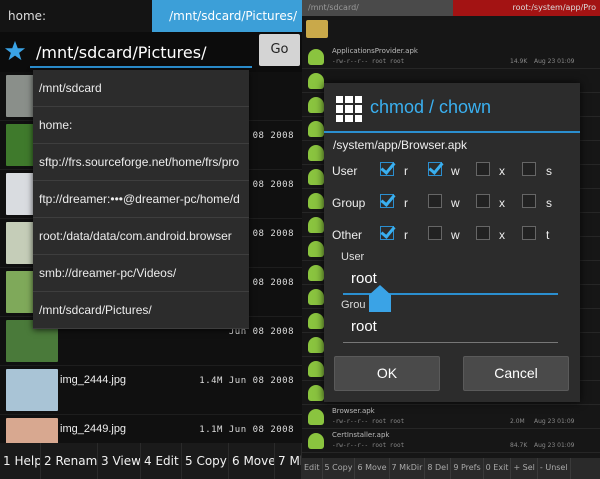 This screenshot has height=479, width=600. I want to click on permission-row: Group r w x s, so click(452, 204).